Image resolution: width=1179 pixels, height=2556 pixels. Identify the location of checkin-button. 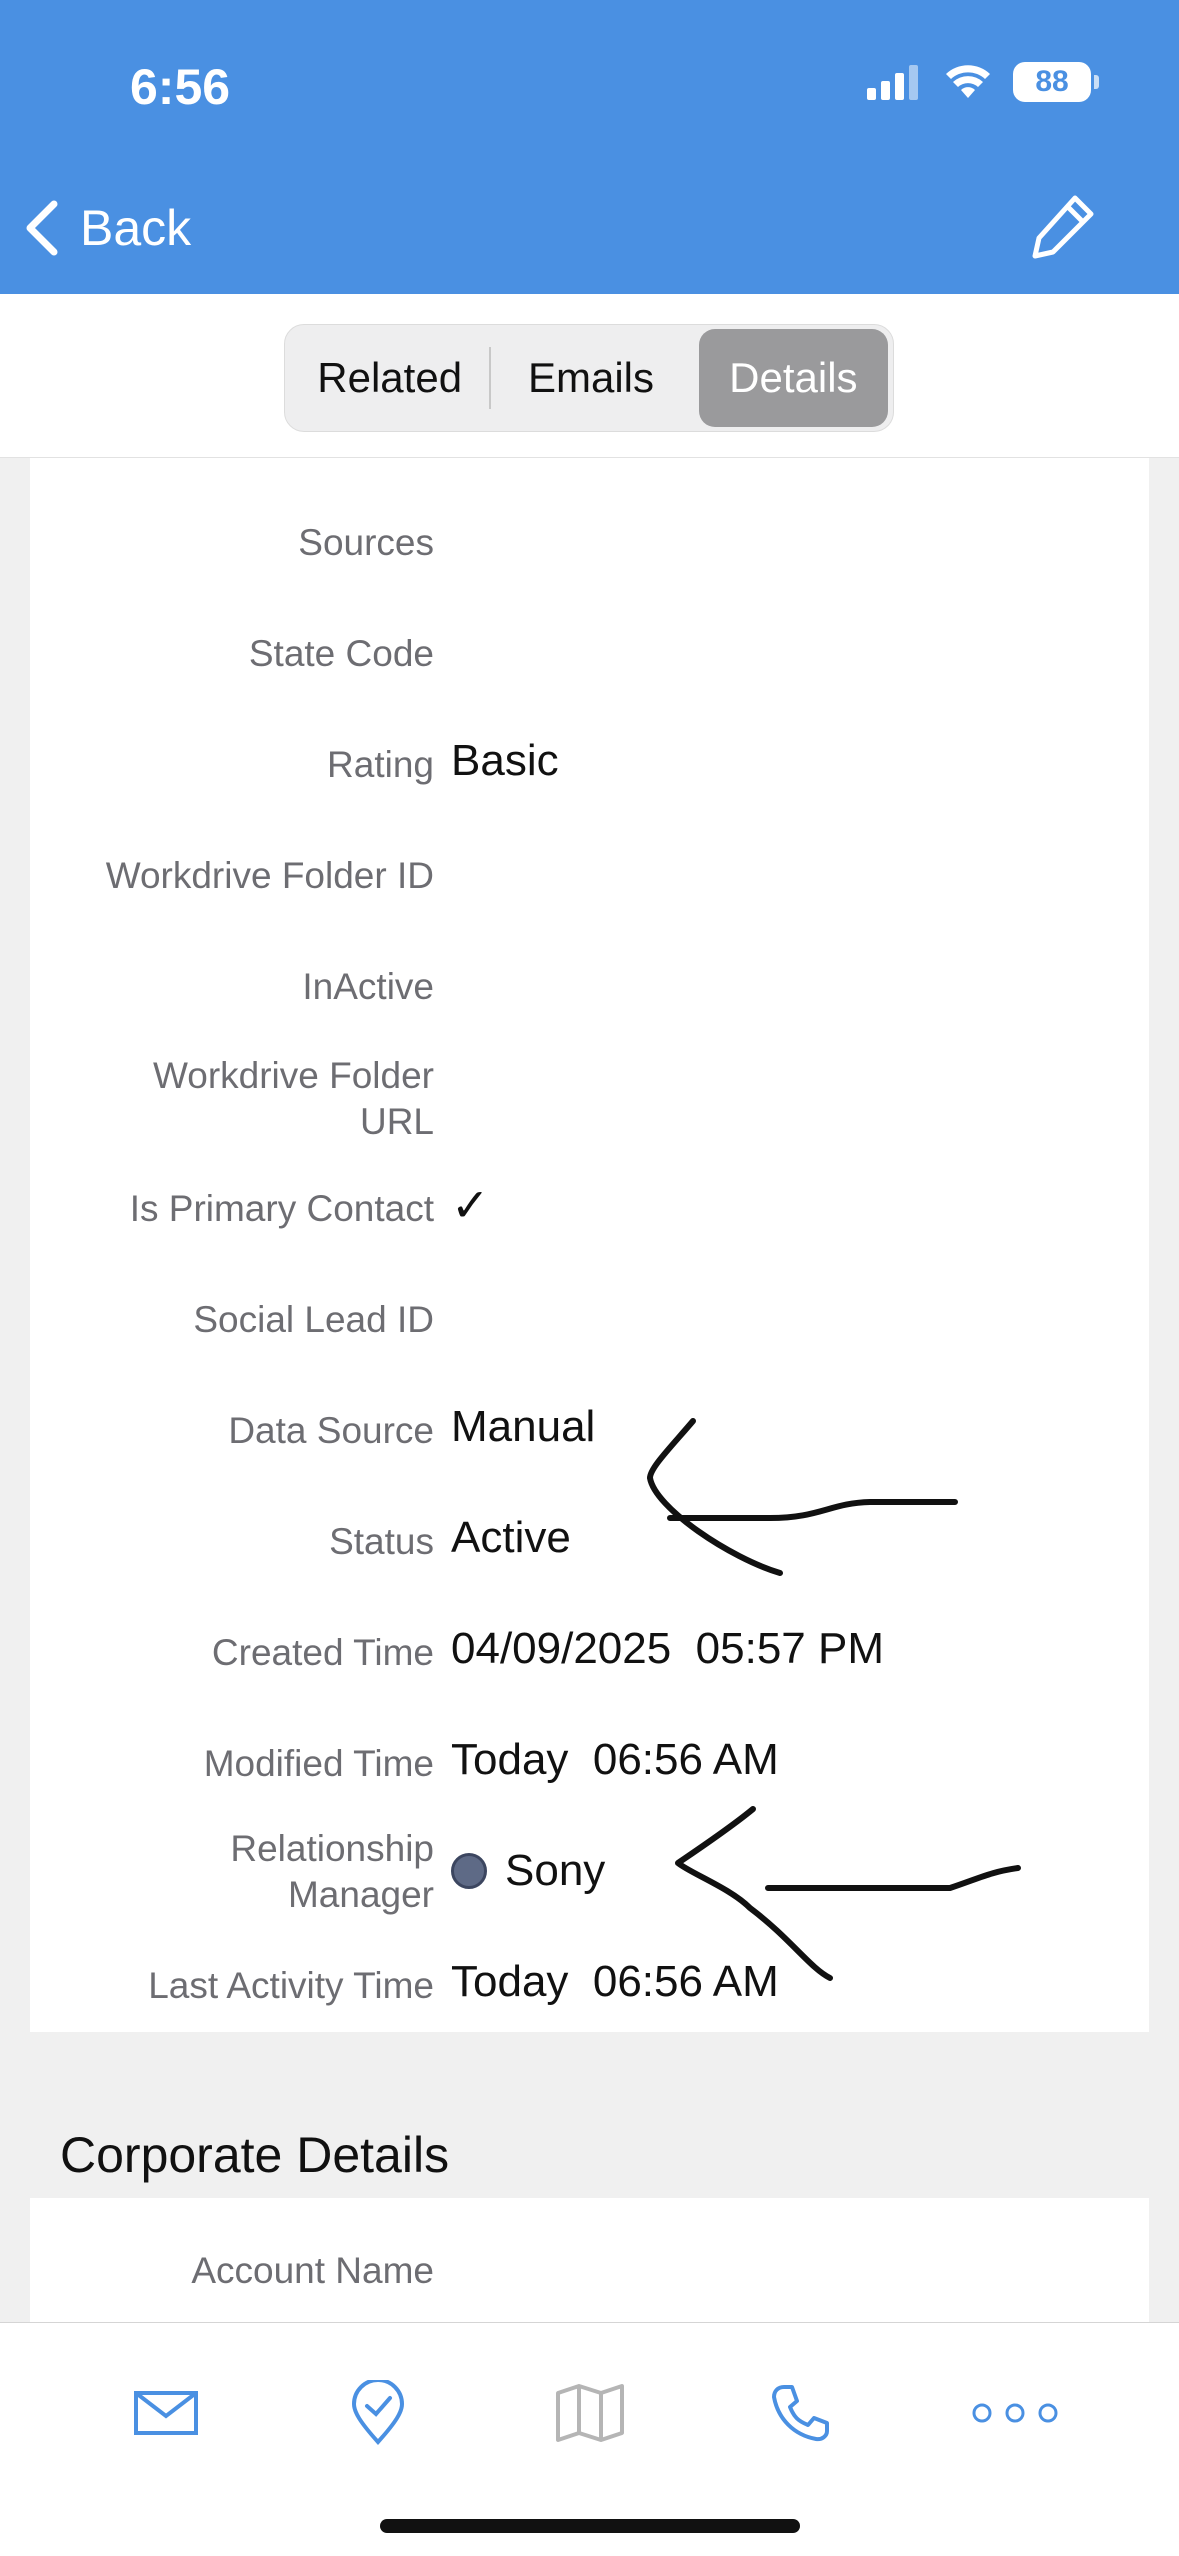
(378, 2413).